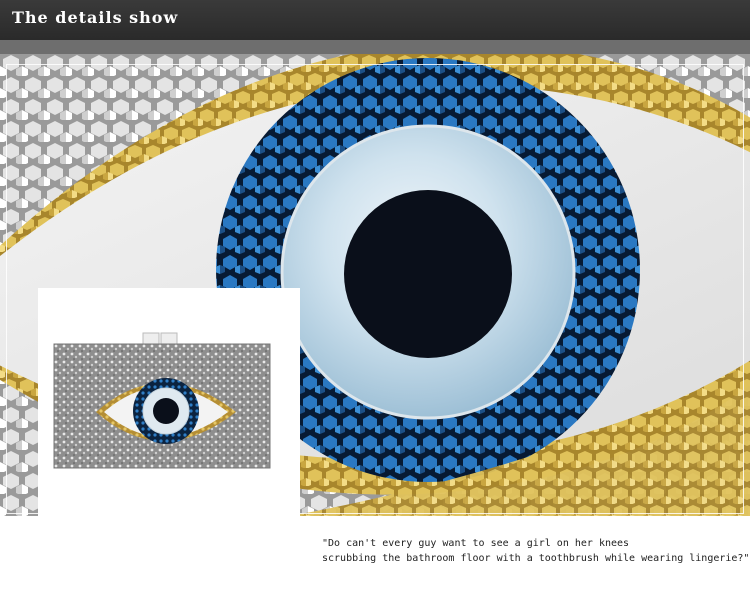  I want to click on clutch-bag-image, so click(162, 400).